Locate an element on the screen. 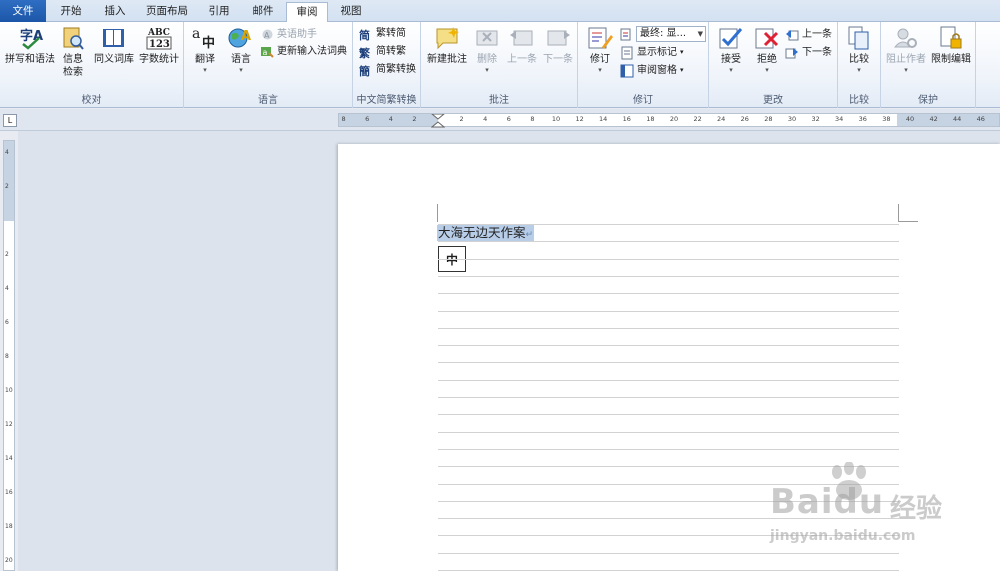 The width and height of the screenshot is (1000, 571). vertical-ruler: 42246810121416182022 is located at coordinates (9, 355).